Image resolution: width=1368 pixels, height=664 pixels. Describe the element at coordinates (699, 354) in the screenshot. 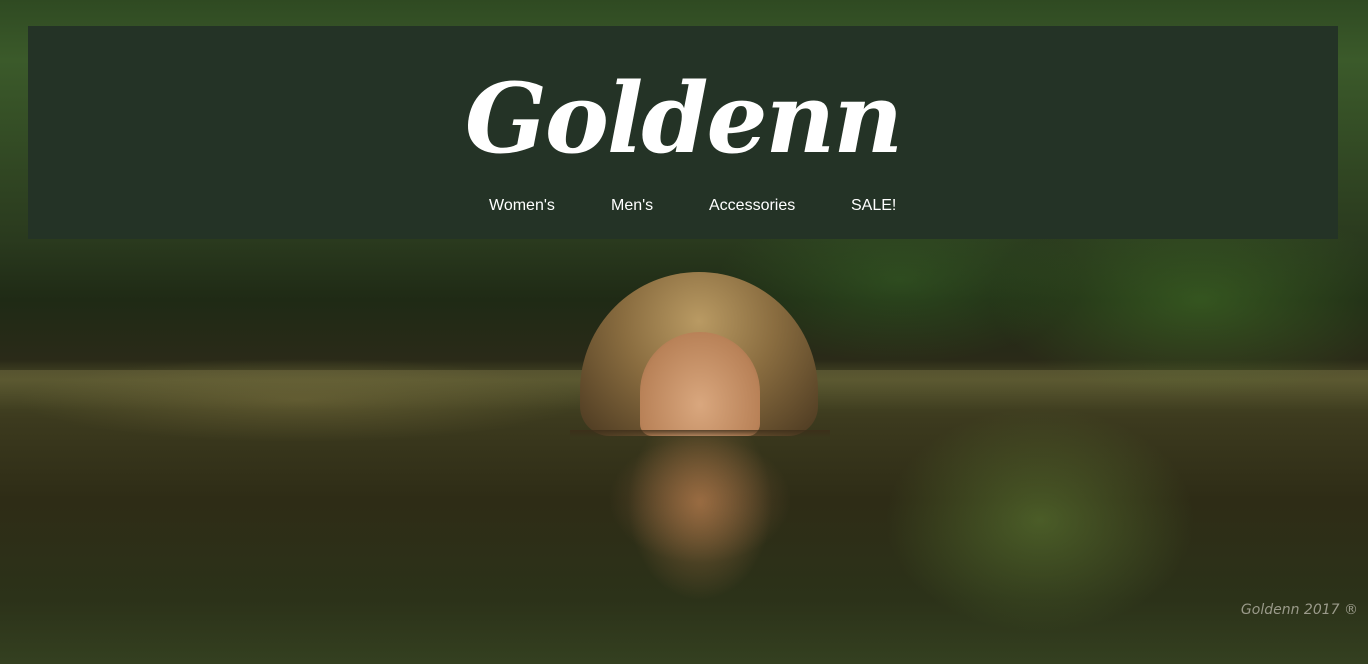

I see `swimmer-head` at that location.